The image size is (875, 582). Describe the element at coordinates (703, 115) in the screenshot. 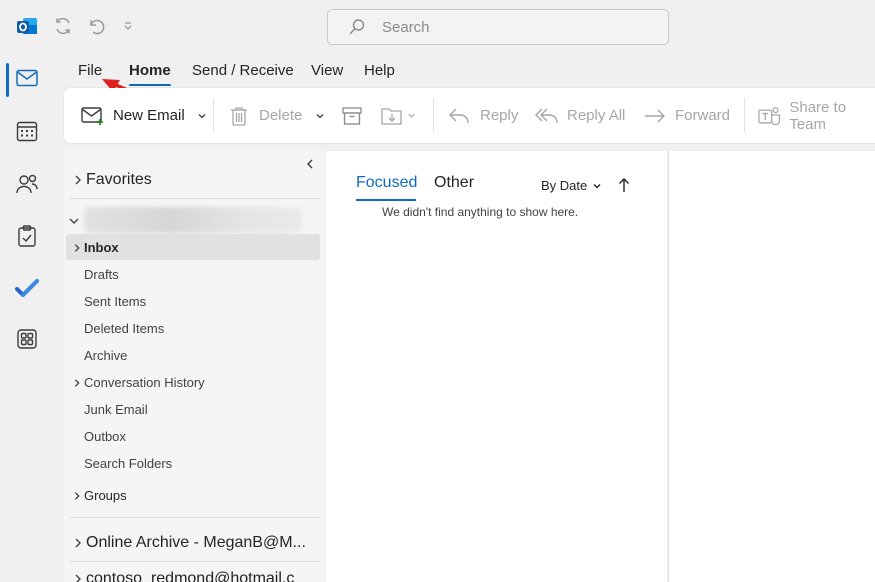

I see `forward-label: Forward` at that location.